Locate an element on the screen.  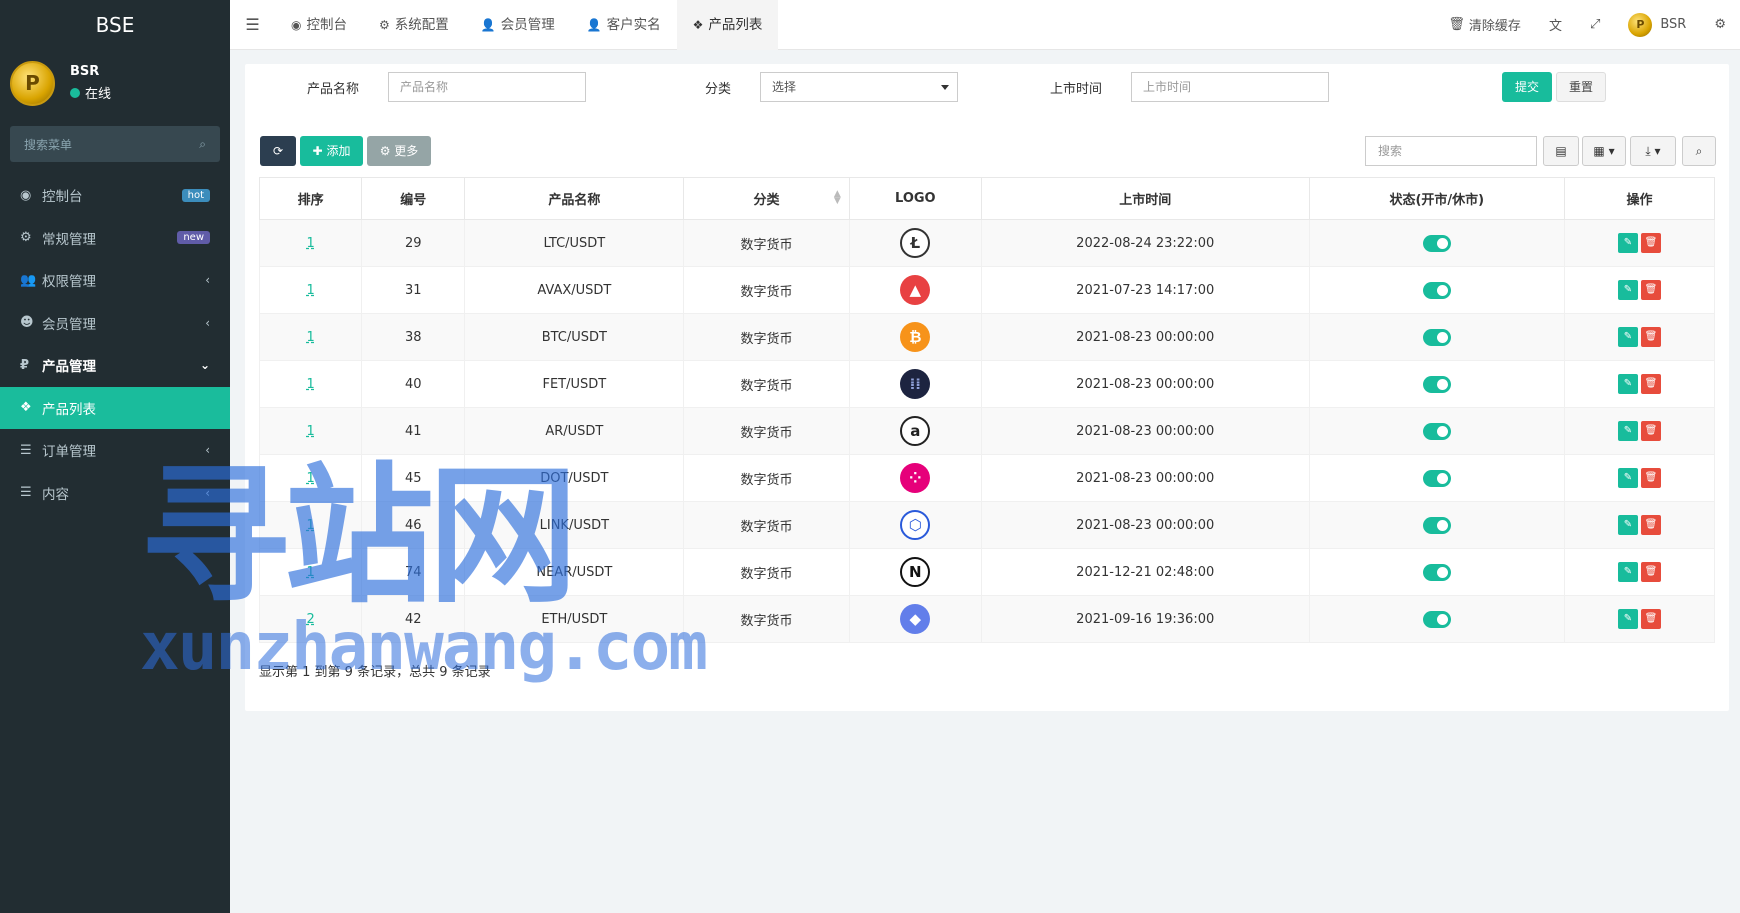
bitcoin-logo: ₿ is located at coordinates (915, 337).